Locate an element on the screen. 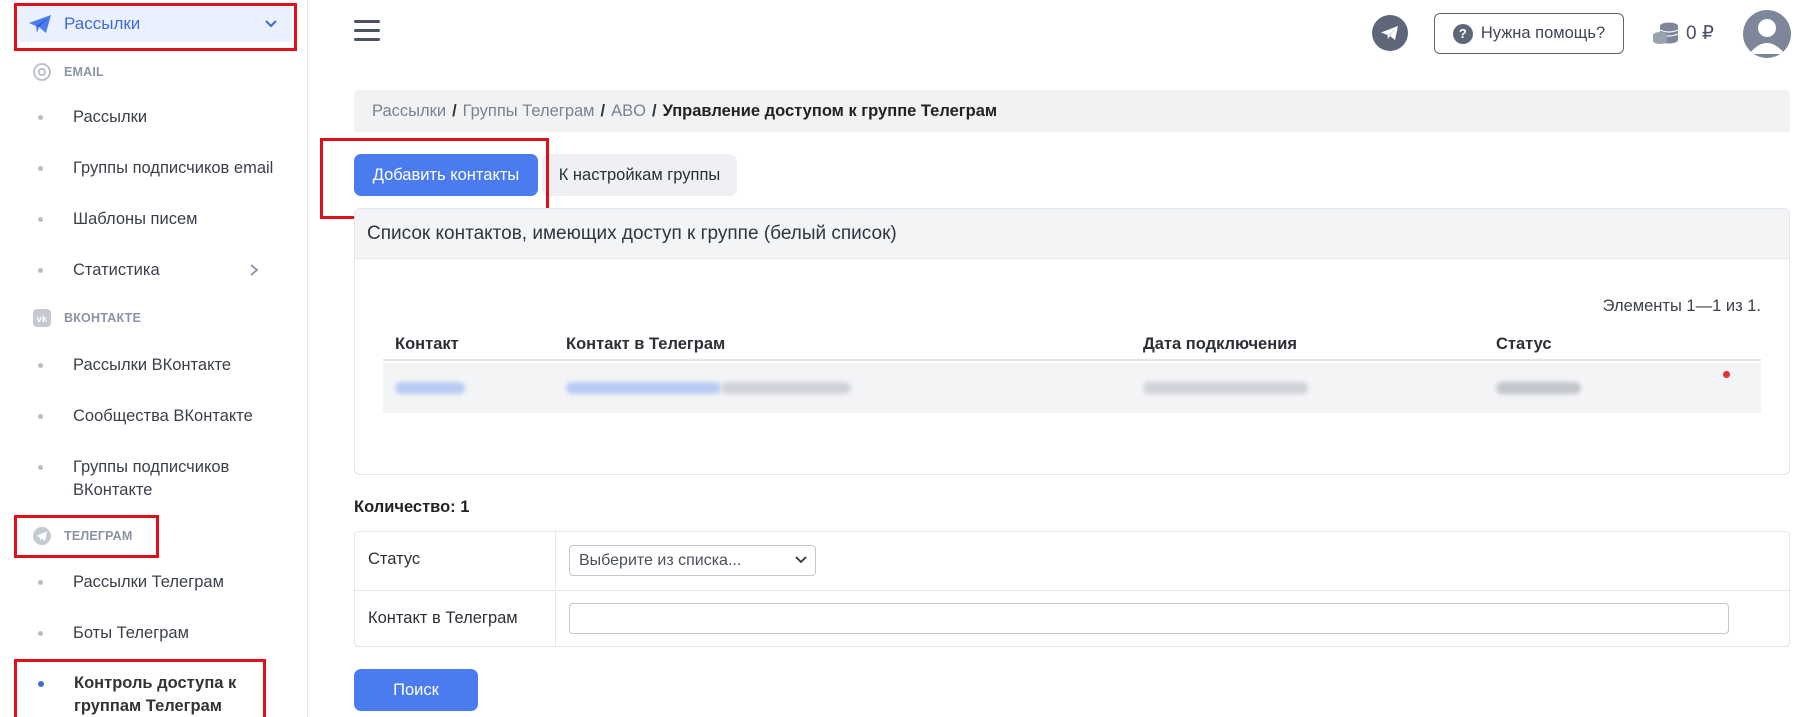  breadcrumb-link-group: ABO is located at coordinates (628, 111).